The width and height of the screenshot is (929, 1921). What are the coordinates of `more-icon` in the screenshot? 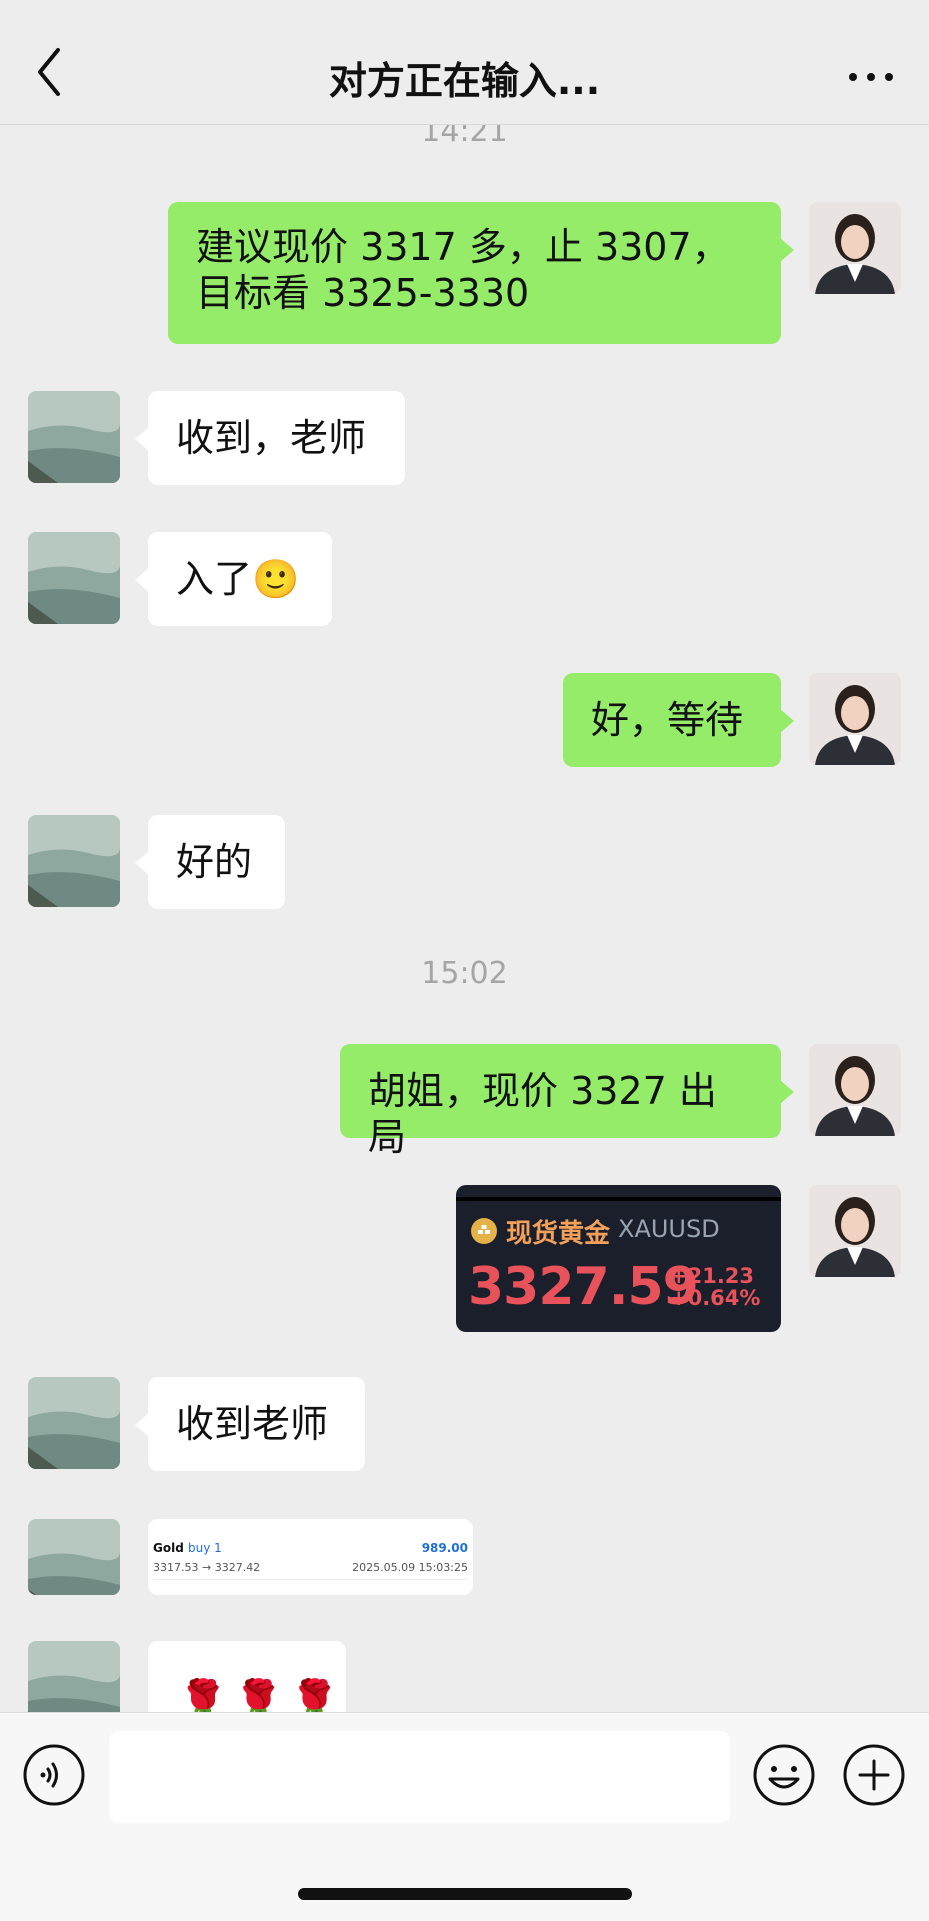 It's located at (871, 77).